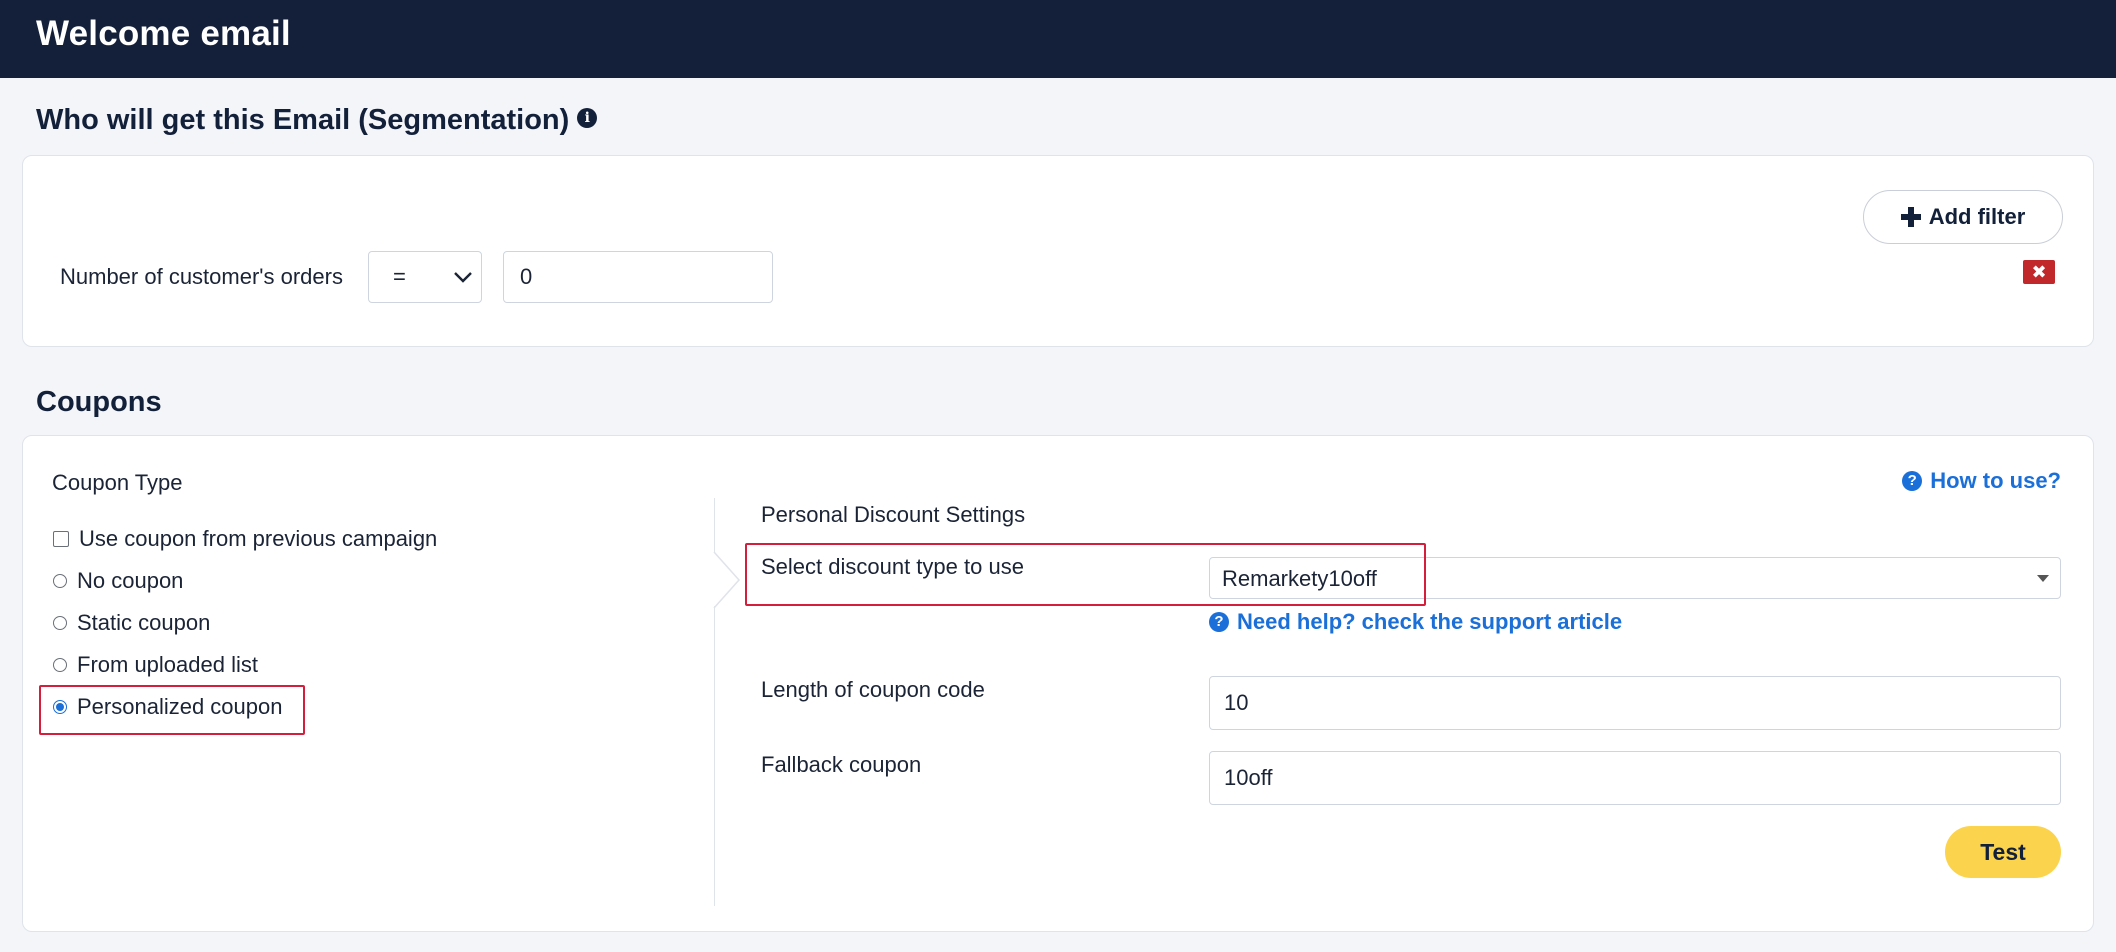 Image resolution: width=2116 pixels, height=952 pixels. What do you see at coordinates (167, 664) in the screenshot?
I see `option-label: From uploaded list` at bounding box center [167, 664].